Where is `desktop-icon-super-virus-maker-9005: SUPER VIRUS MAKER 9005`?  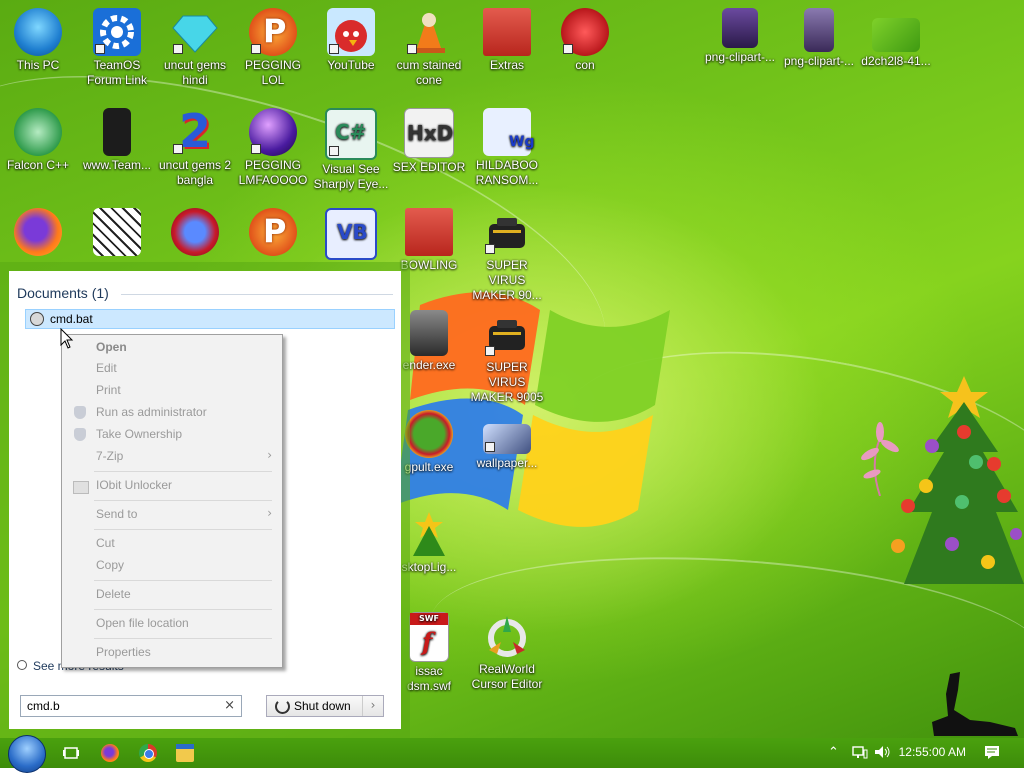 desktop-icon-super-virus-maker-9005: SUPER VIRUS MAKER 9005 is located at coordinates (507, 357).